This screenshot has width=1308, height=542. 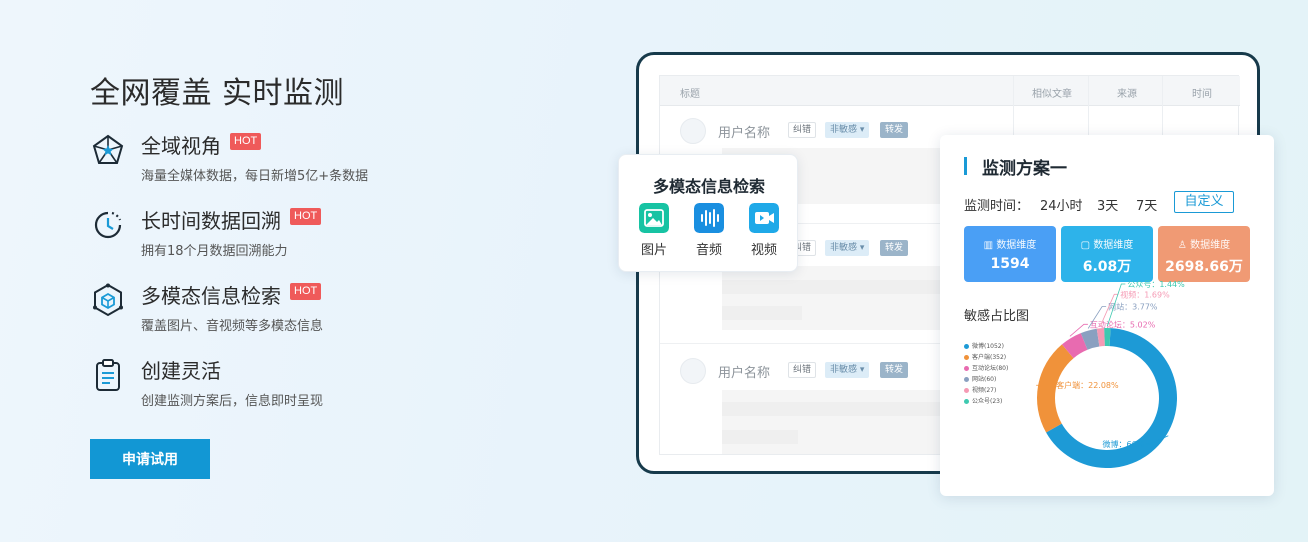 I want to click on feature-title: 创建灵活, so click(x=181, y=371).